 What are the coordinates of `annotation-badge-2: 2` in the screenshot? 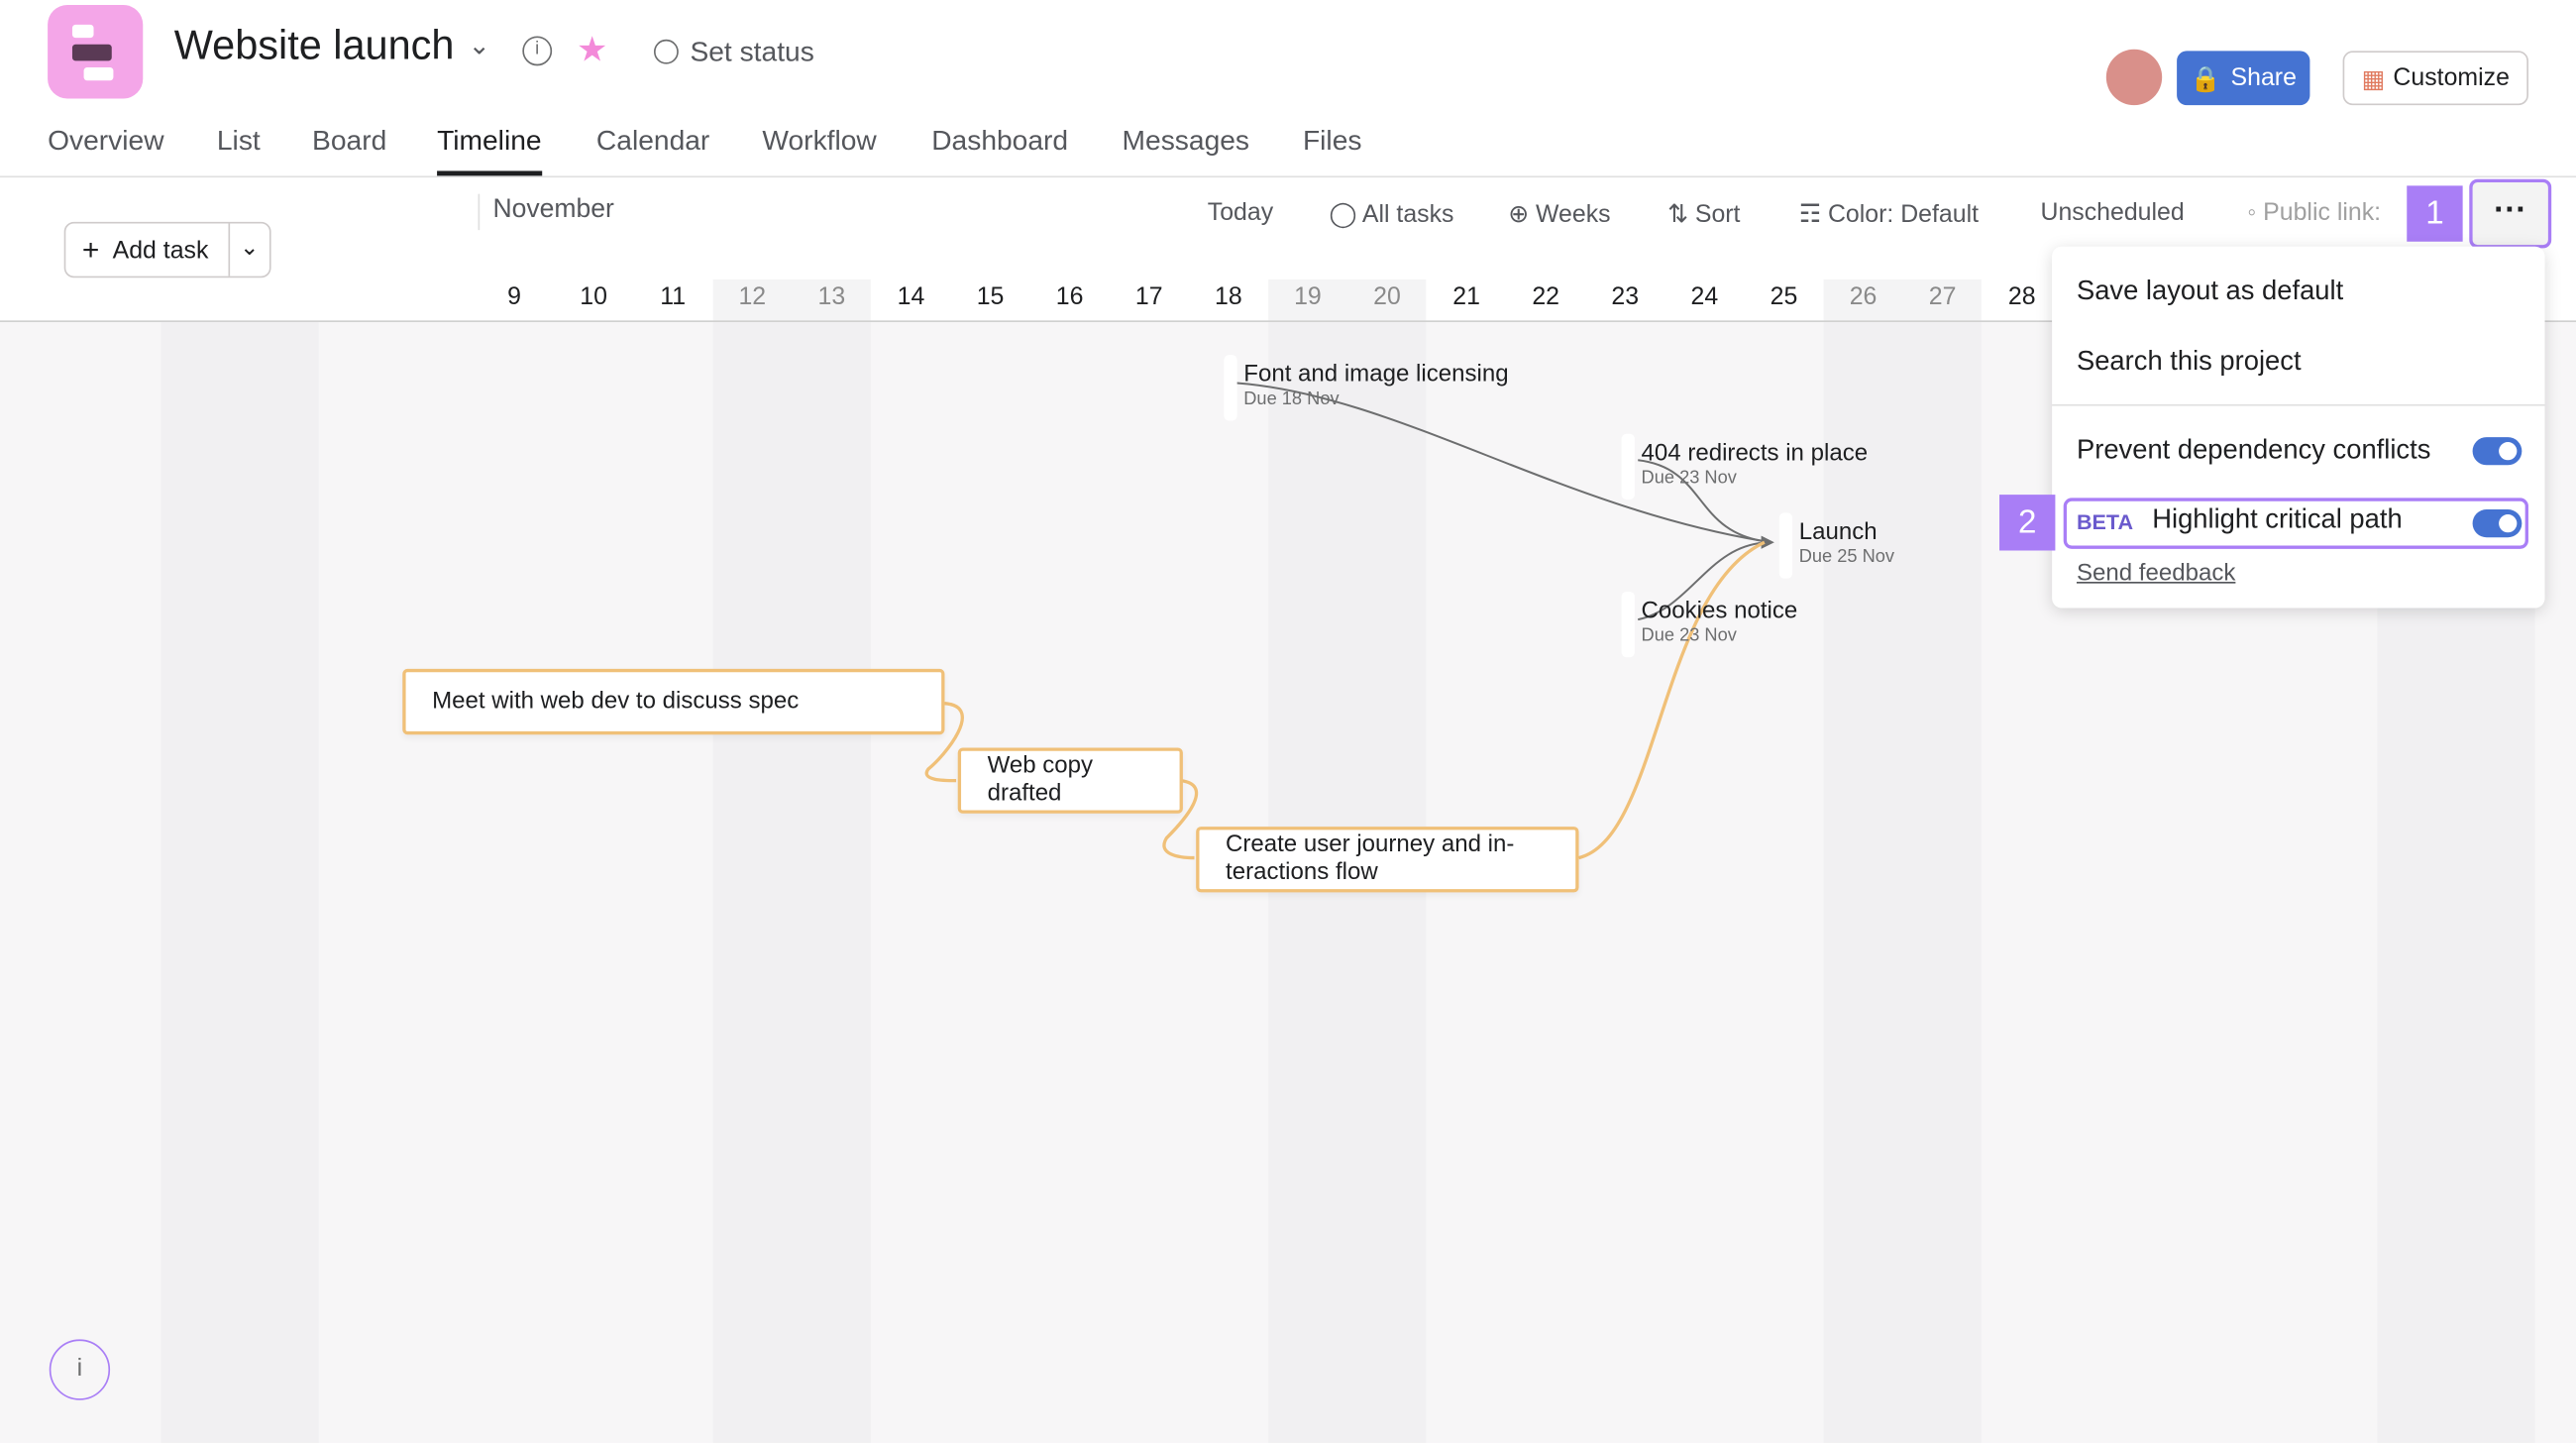 It's located at (2027, 523).